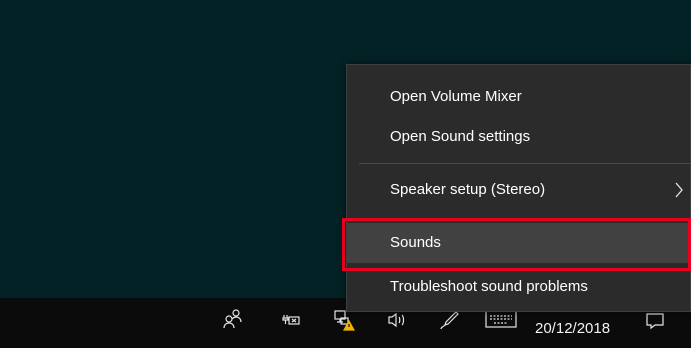 The height and width of the screenshot is (348, 691). What do you see at coordinates (489, 286) in the screenshot?
I see `menu-item-label: Troubleshoot sound problems` at bounding box center [489, 286].